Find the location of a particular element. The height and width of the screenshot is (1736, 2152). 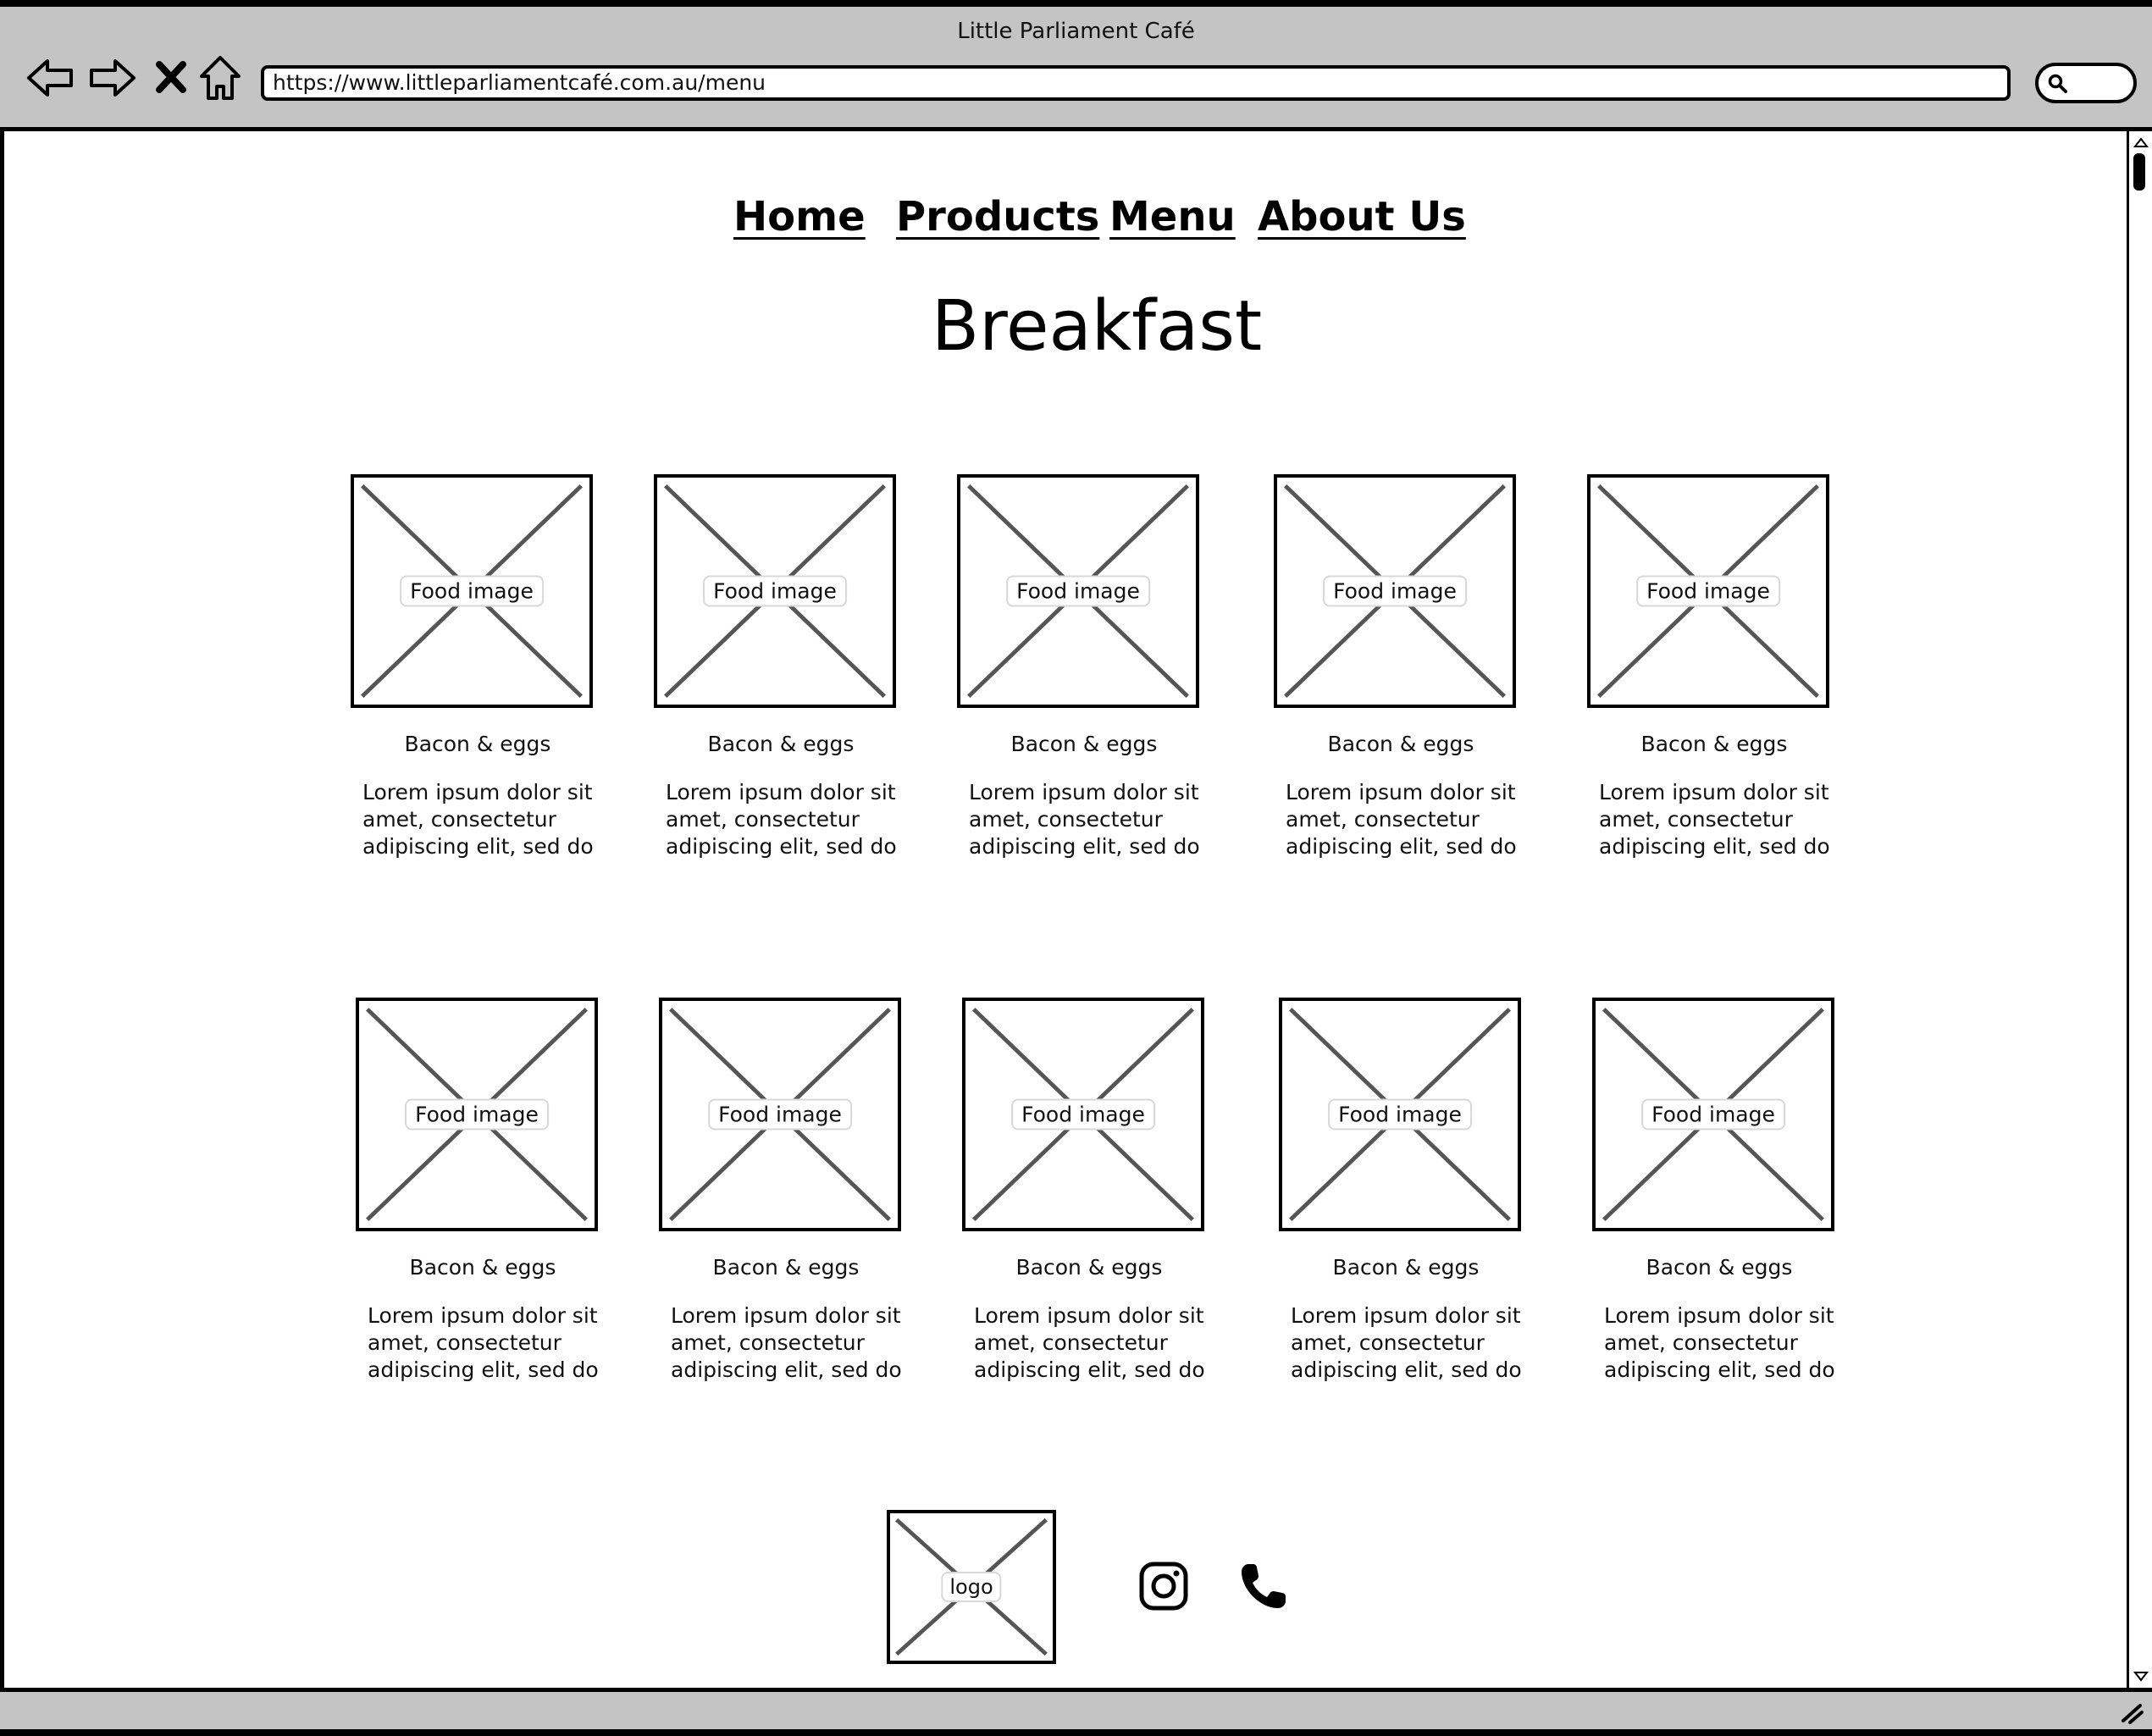

close-x-icon is located at coordinates (171, 77).